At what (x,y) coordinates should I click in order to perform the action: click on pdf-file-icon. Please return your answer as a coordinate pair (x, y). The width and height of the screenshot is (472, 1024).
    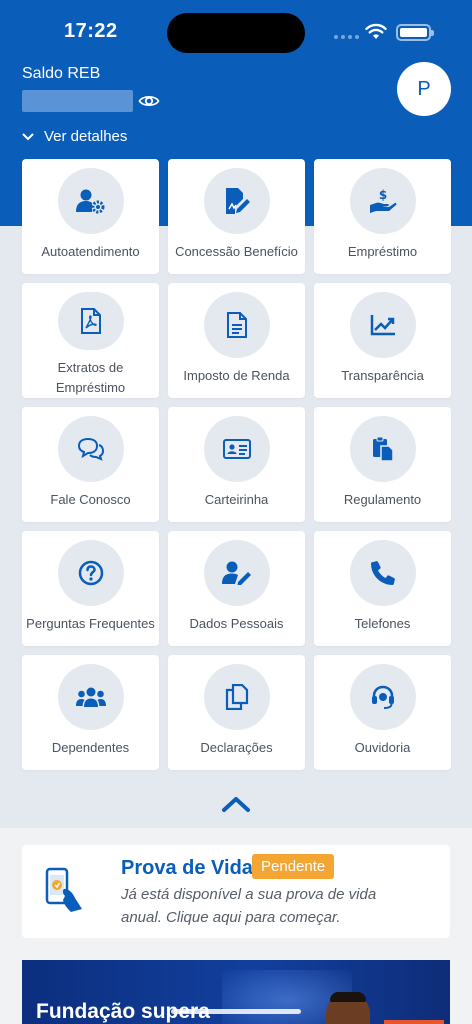
    Looking at the image, I should click on (90, 321).